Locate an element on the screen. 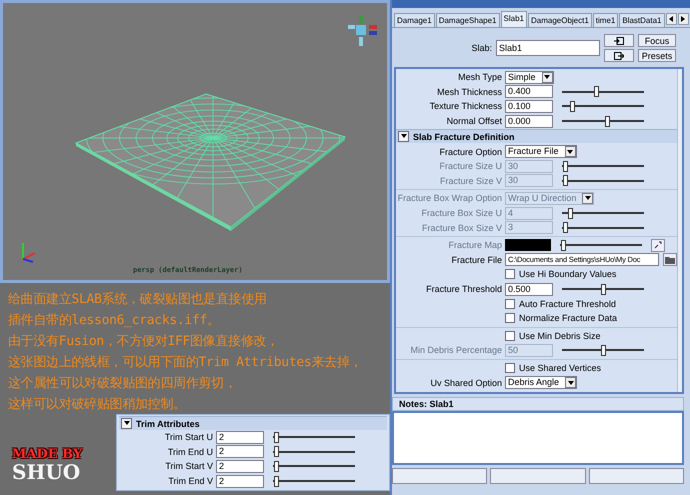 Image resolution: width=690 pixels, height=495 pixels. dropdown: Simple is located at coordinates (529, 77).